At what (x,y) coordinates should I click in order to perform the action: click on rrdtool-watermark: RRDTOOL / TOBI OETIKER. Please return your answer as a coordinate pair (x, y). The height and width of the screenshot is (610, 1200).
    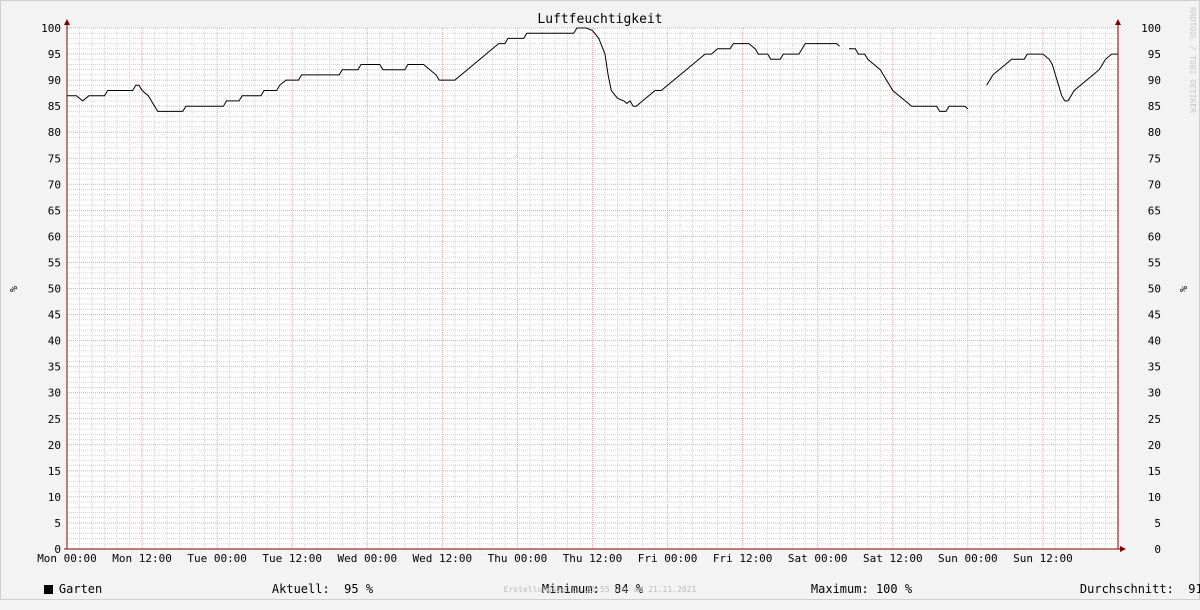
    Looking at the image, I should click on (1192, 60).